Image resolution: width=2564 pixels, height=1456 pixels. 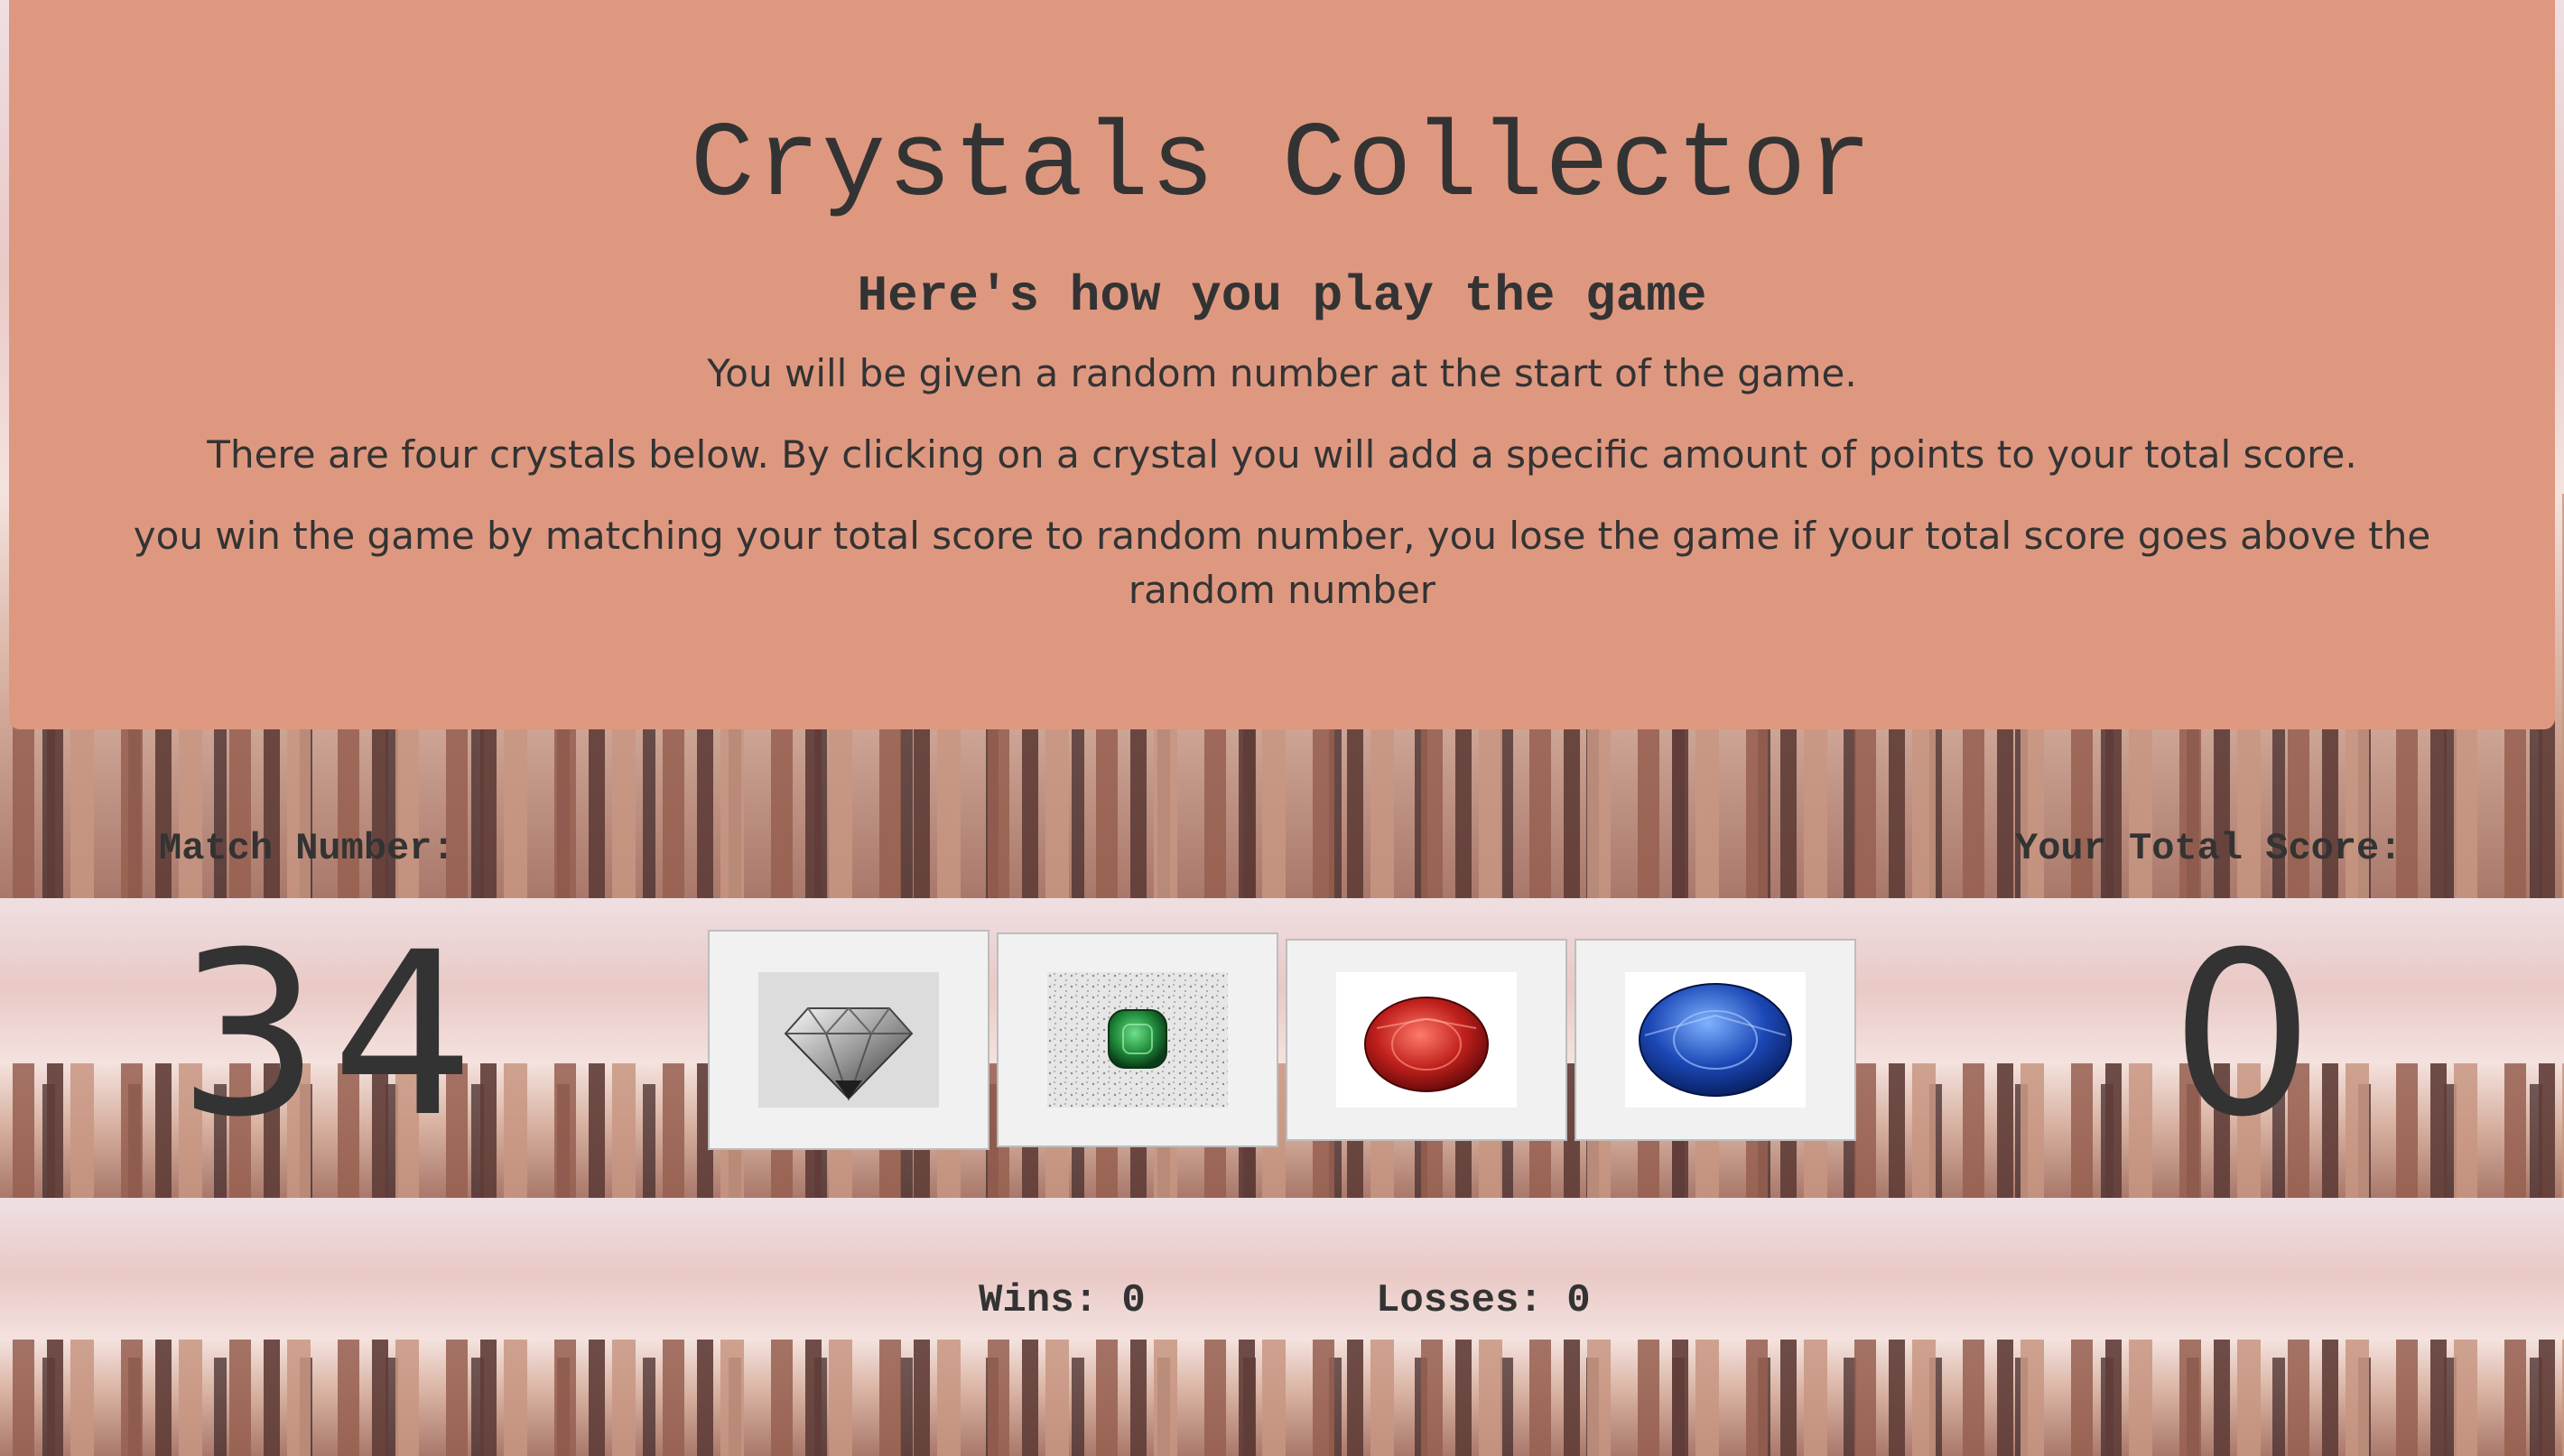 I want to click on match-number-value: 34, so click(x=332, y=1035).